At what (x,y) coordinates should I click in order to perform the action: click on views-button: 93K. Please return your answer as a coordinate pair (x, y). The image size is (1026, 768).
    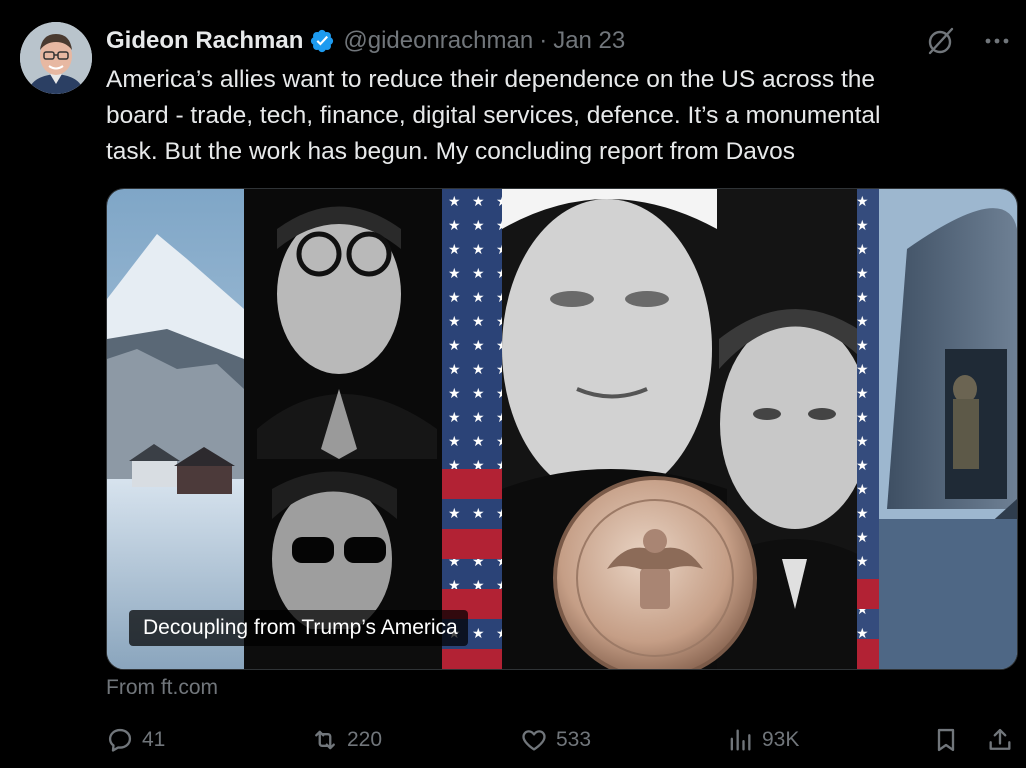
    Looking at the image, I should click on (762, 740).